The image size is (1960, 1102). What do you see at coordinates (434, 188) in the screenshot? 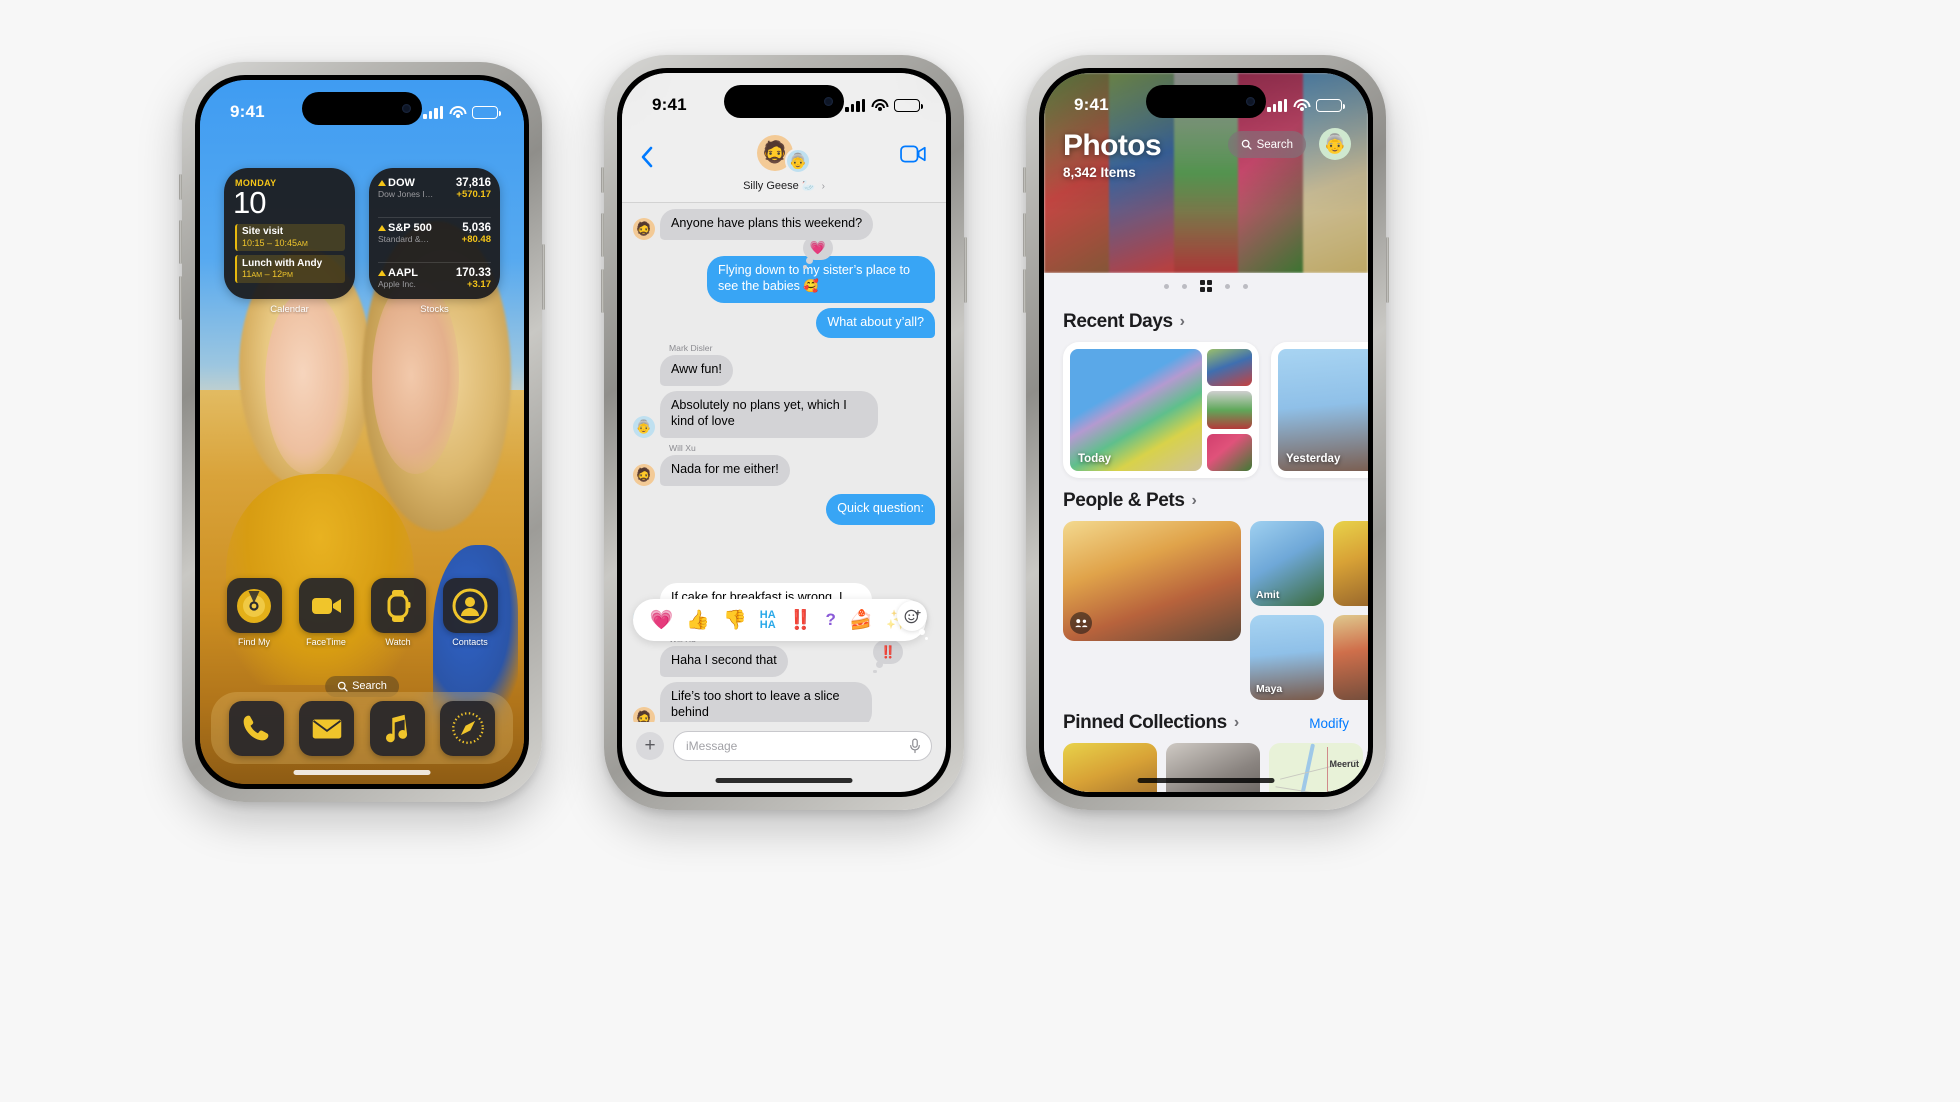
I see `stock-row: DOW 37,816 Dow Jones I… +570.17` at bounding box center [434, 188].